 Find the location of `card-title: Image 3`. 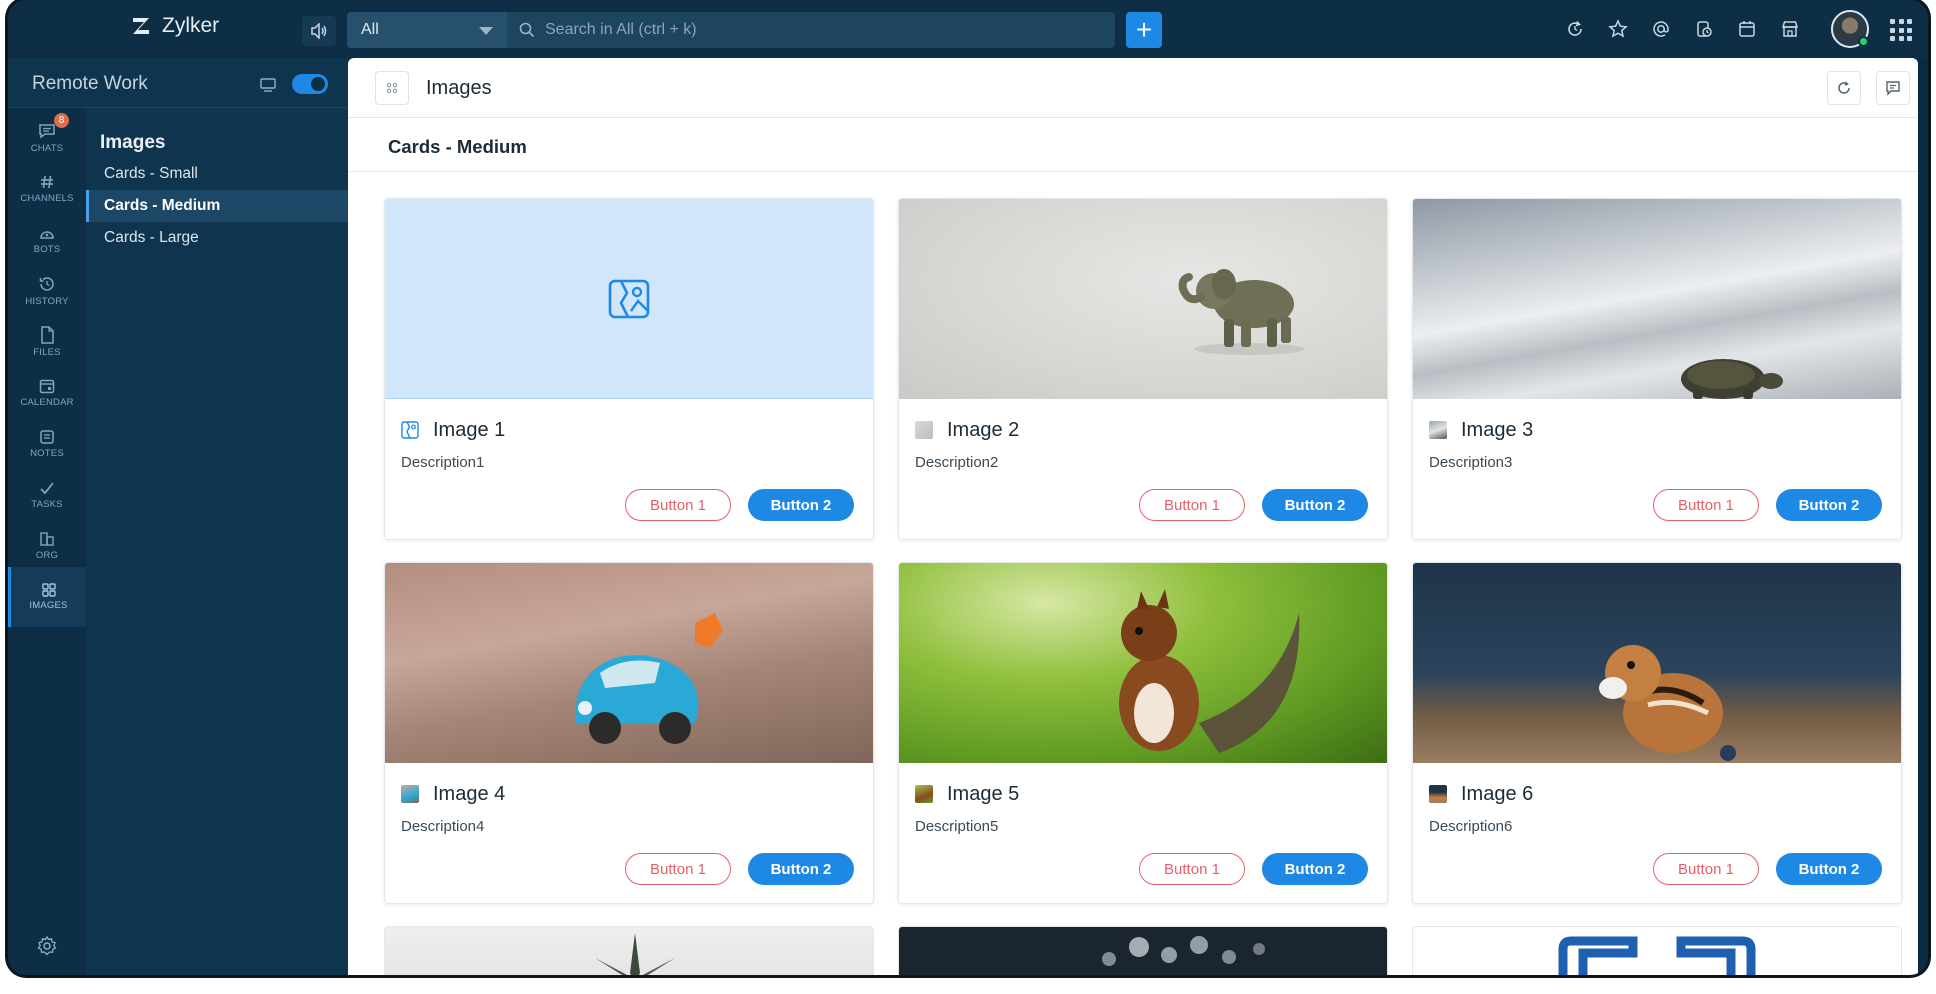

card-title: Image 3 is located at coordinates (1497, 430).